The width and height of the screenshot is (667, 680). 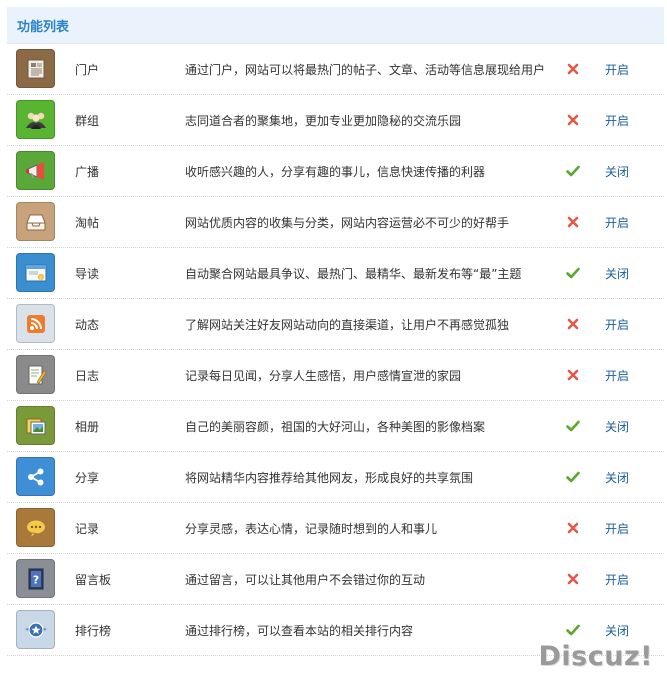 I want to click on feature-description: 通过留言，可以让其他用户不会错过你的互动, so click(x=305, y=579).